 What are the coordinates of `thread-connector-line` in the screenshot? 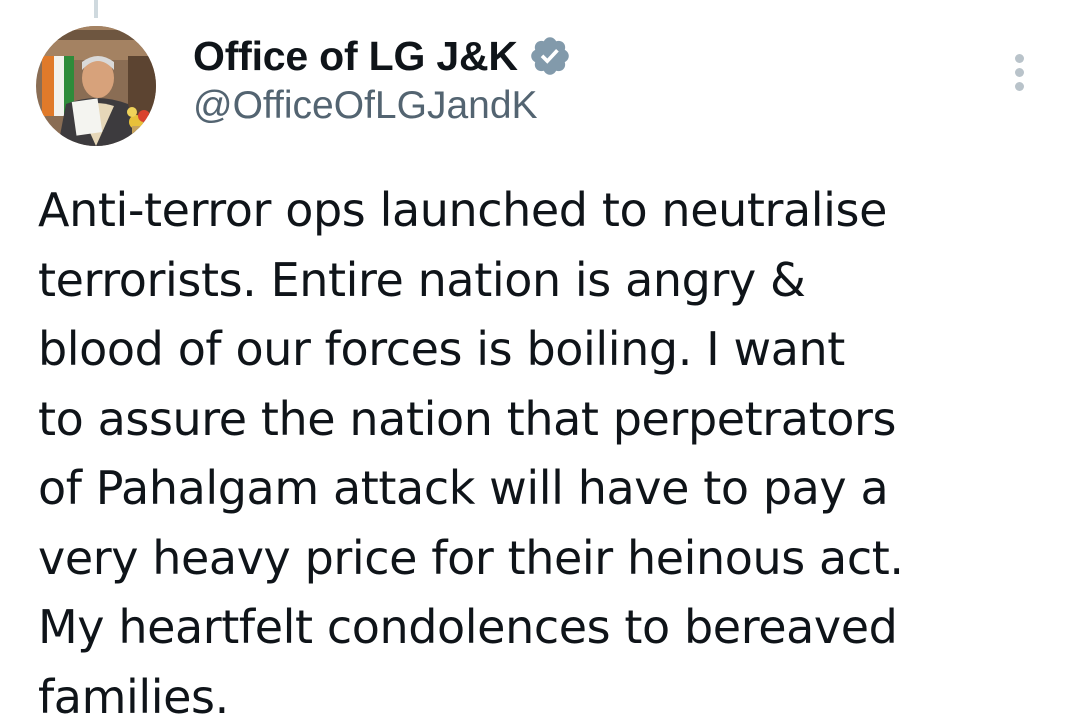 It's located at (96, 9).